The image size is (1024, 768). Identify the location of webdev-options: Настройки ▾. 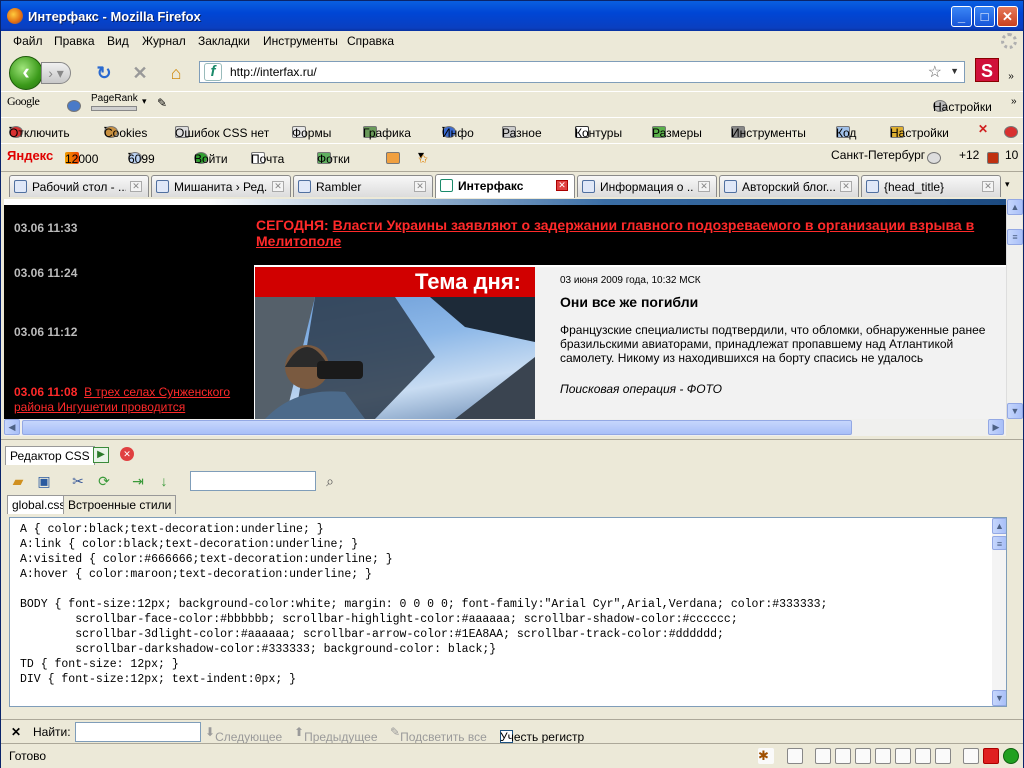
(919, 131).